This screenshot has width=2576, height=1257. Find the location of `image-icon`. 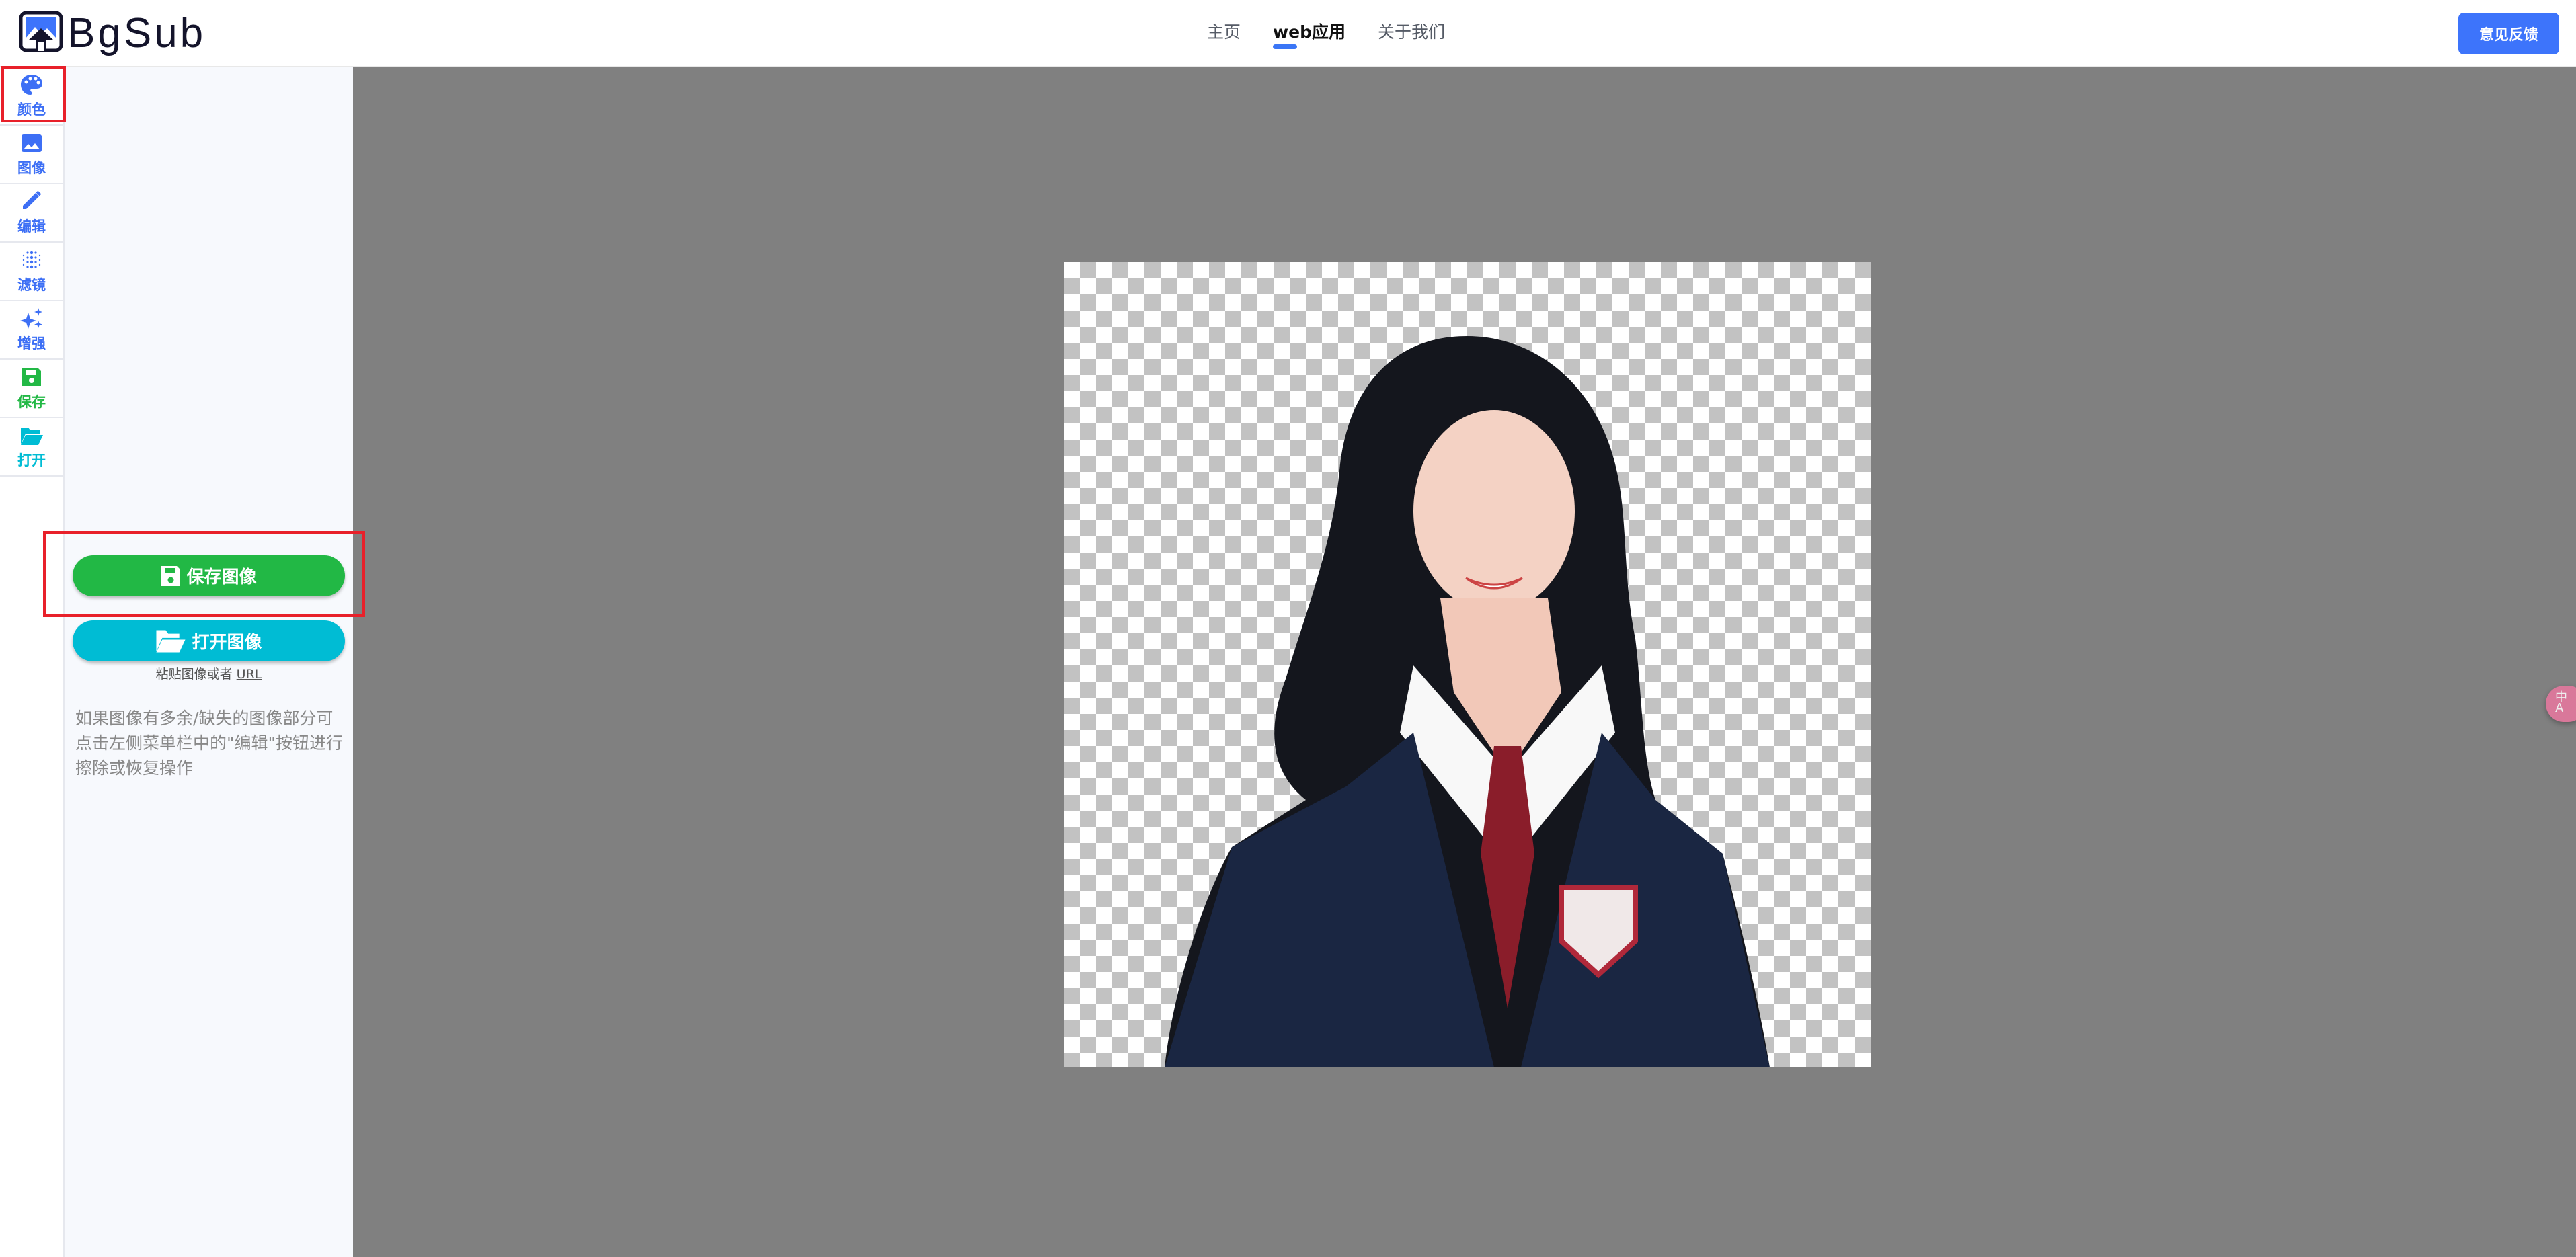

image-icon is located at coordinates (32, 143).